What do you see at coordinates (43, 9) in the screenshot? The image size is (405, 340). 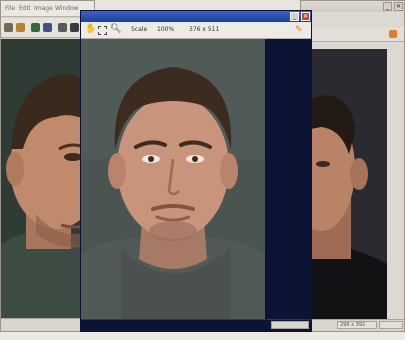 I see `menu-image: Image` at bounding box center [43, 9].